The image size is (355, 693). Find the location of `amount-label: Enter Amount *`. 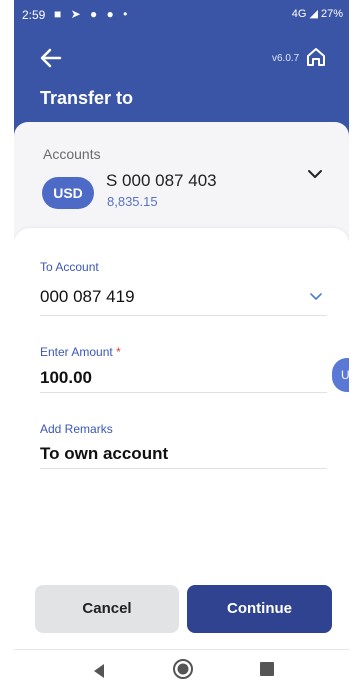

amount-label: Enter Amount * is located at coordinates (80, 352).